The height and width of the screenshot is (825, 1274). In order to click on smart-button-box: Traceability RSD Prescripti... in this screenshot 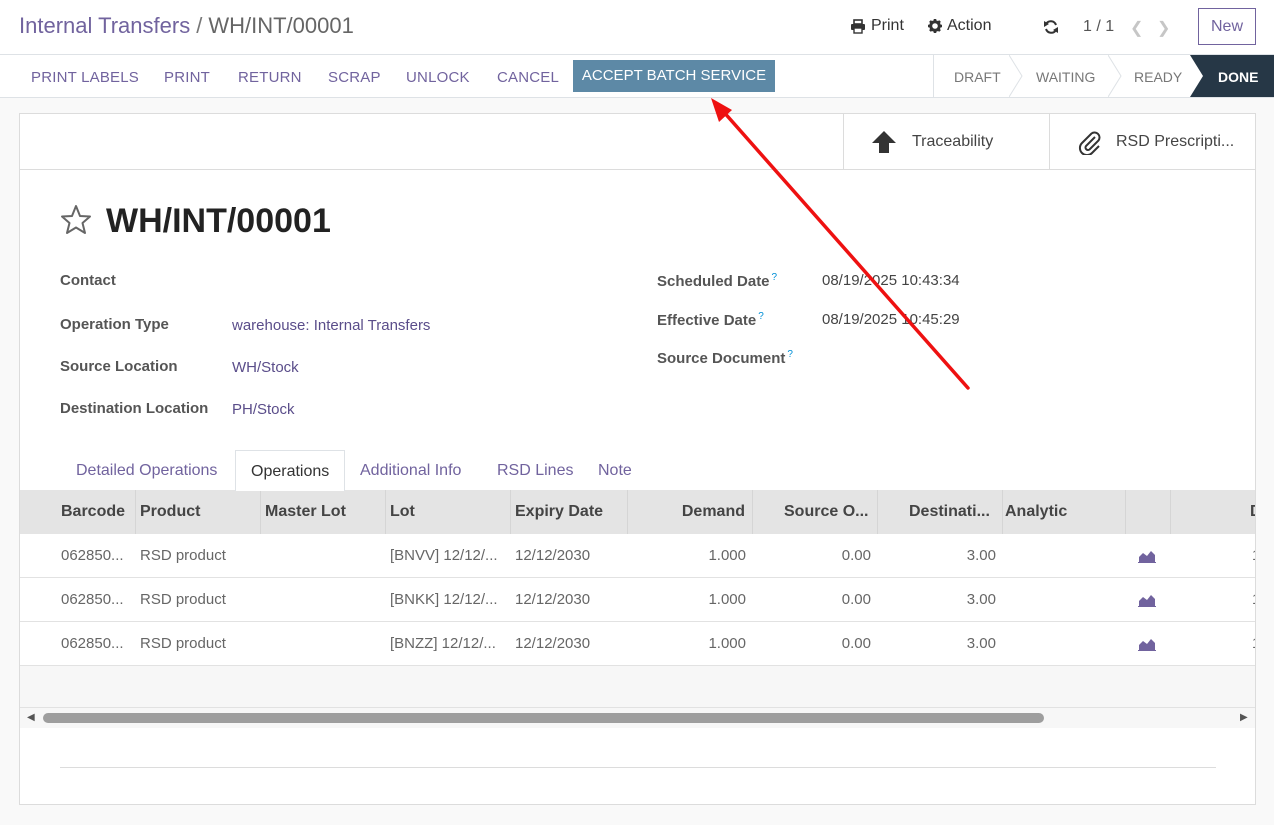, I will do `click(637, 142)`.